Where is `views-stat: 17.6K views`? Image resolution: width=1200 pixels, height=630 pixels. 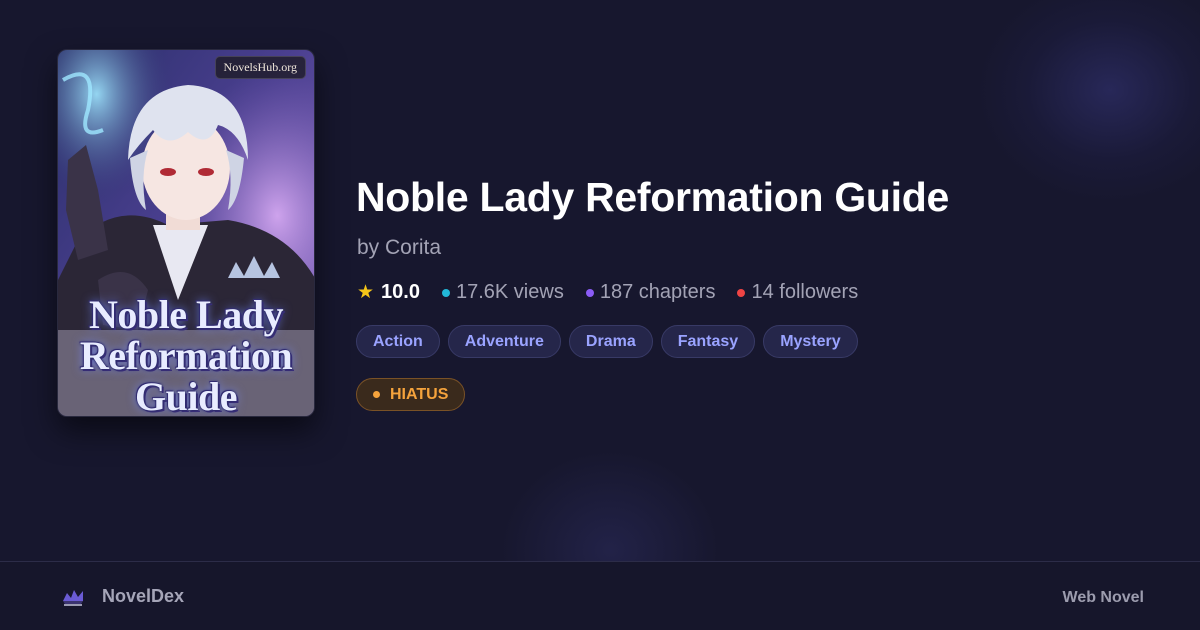 views-stat: 17.6K views is located at coordinates (502, 292).